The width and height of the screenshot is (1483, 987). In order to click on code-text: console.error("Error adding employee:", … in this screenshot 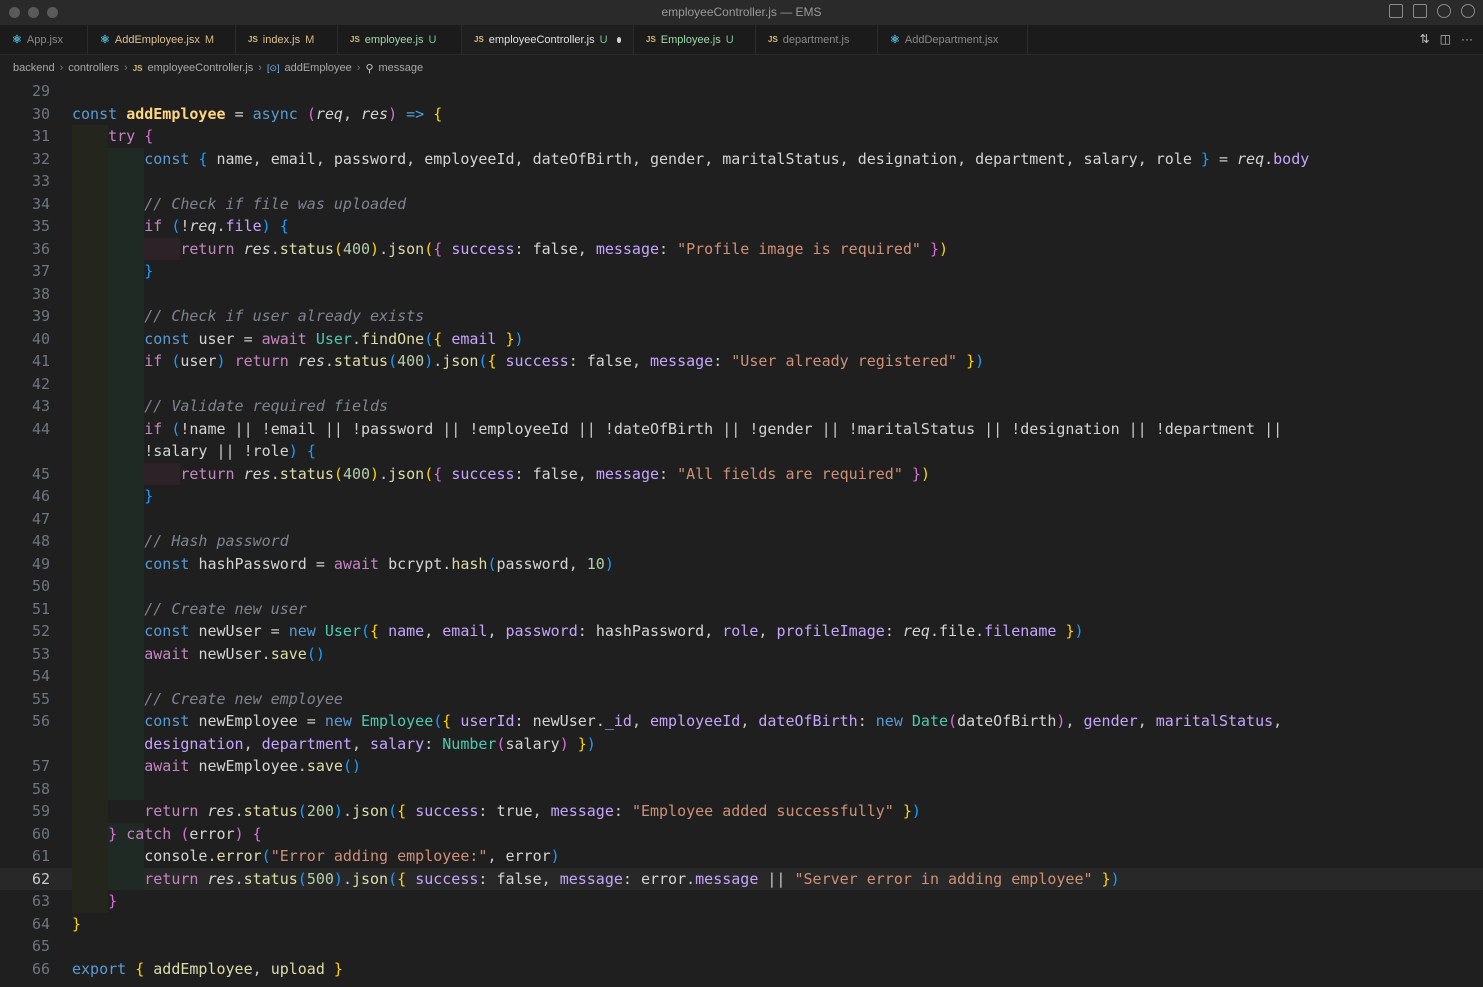, I will do `click(352, 856)`.